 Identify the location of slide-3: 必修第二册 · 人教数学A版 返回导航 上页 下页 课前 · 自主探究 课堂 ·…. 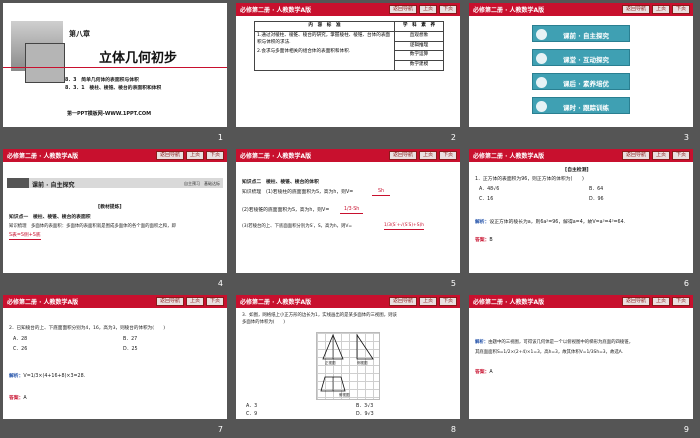
(581, 65).